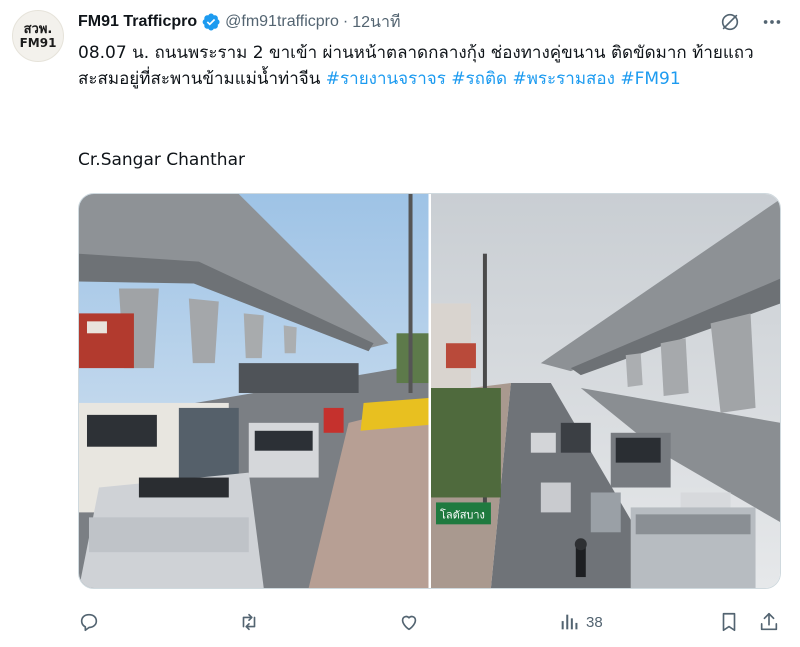 This screenshot has width=800, height=647. Describe the element at coordinates (650, 79) in the screenshot. I see `hashtag-link: #FM91` at that location.